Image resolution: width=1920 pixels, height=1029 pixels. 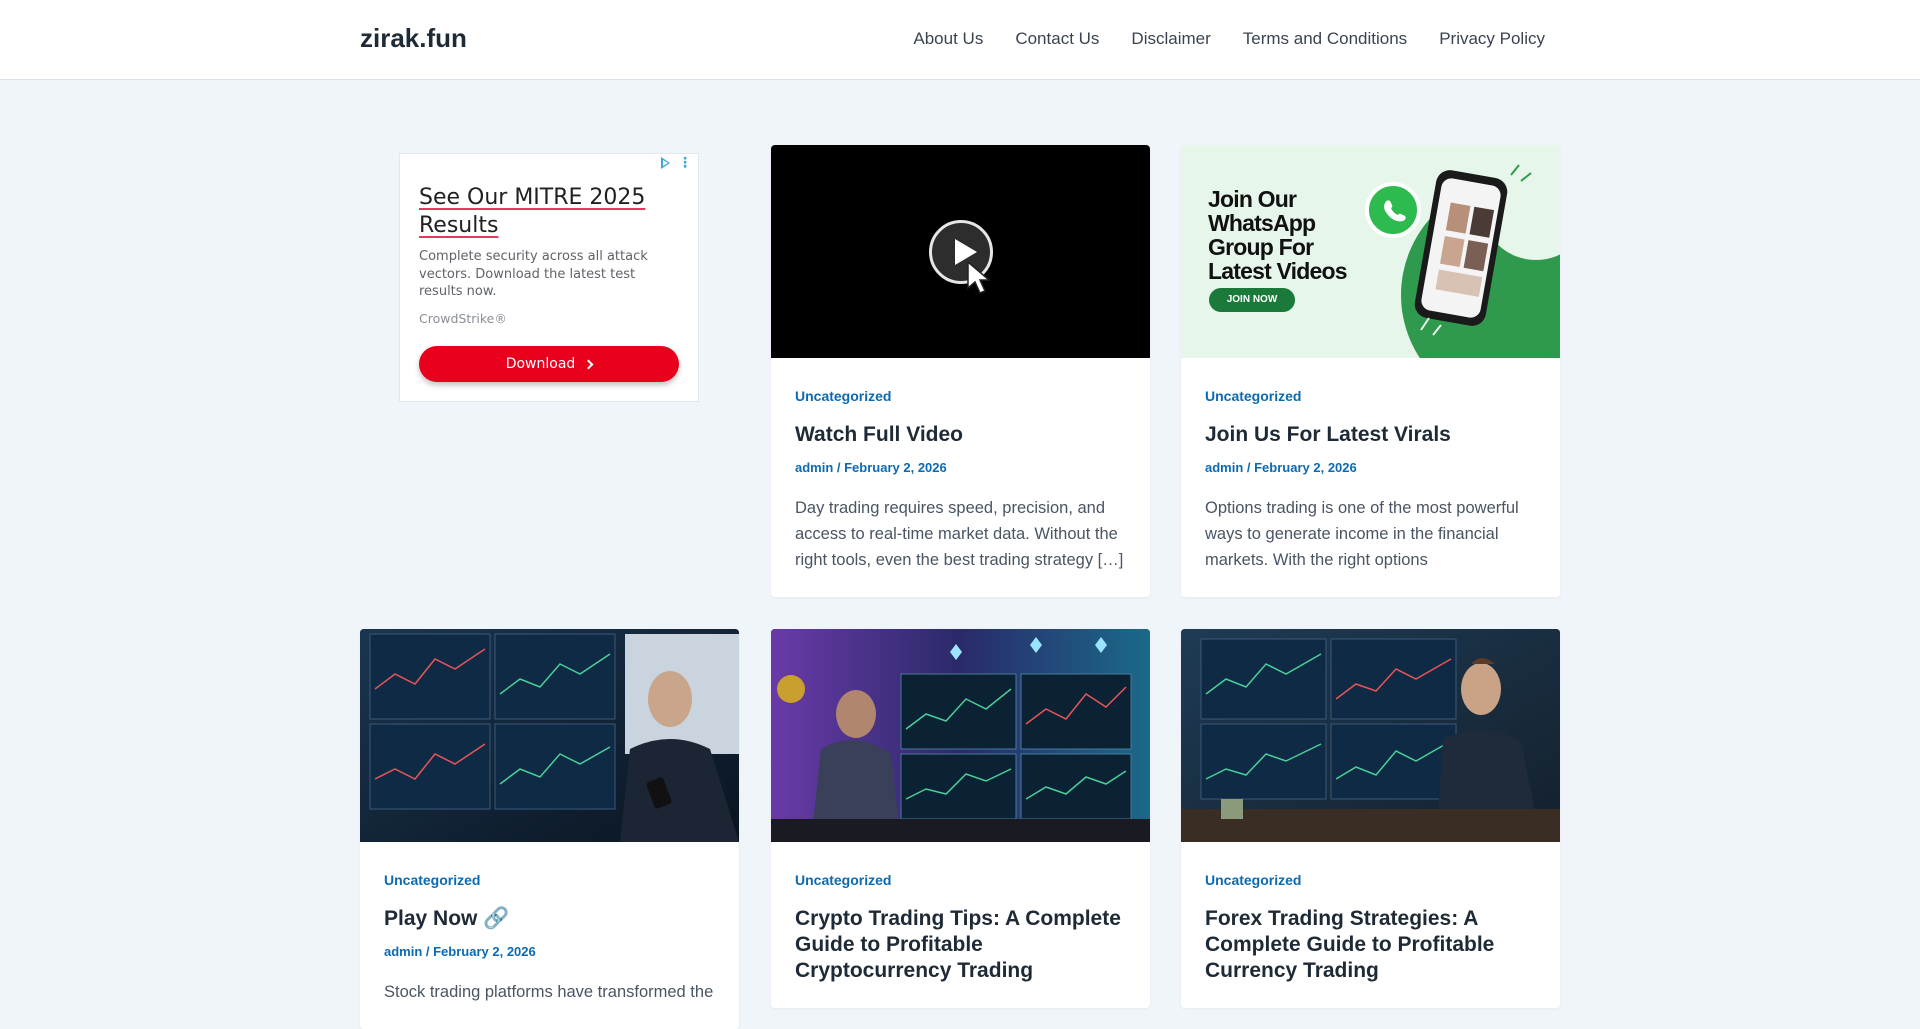 What do you see at coordinates (413, 38) in the screenshot?
I see `site-logo: zirak.fun` at bounding box center [413, 38].